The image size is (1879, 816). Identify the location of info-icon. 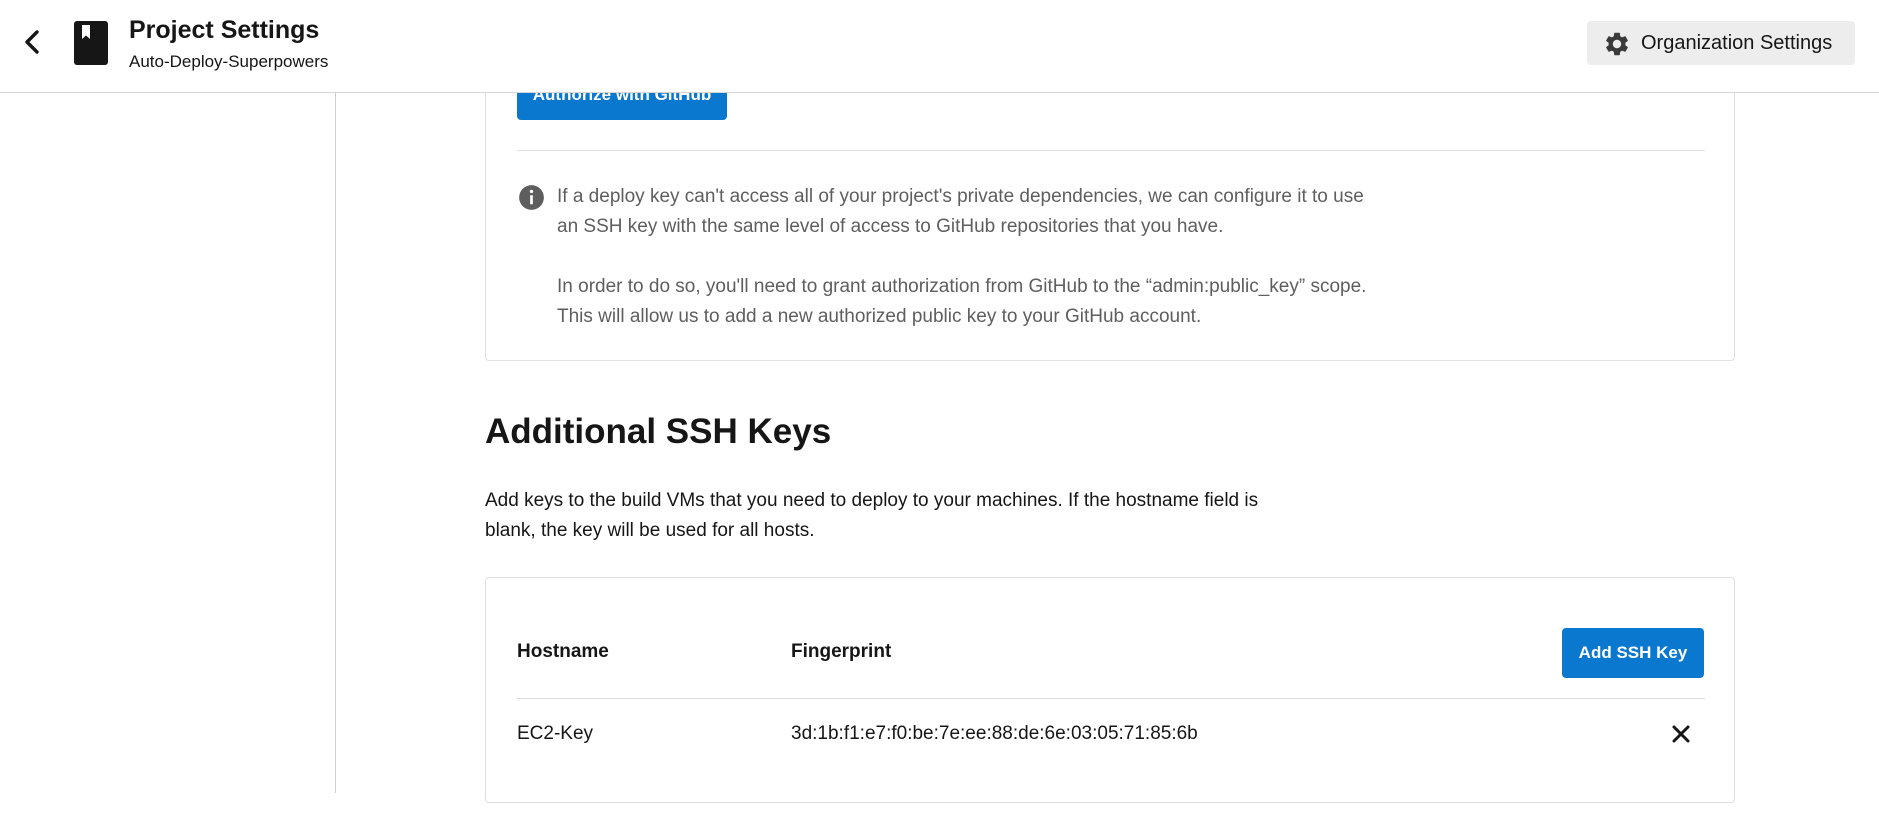
(531, 197).